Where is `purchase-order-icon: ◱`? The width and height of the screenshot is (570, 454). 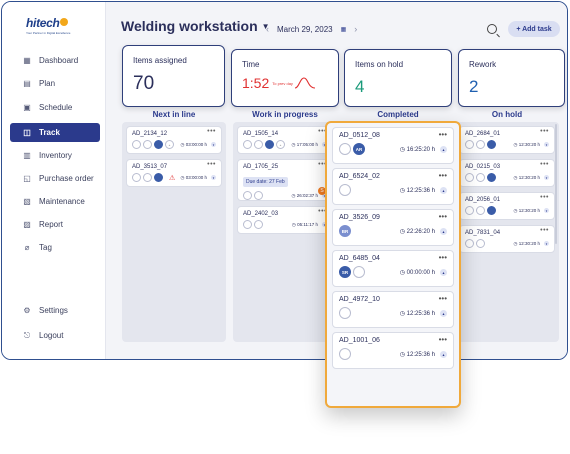 purchase-order-icon: ◱ is located at coordinates (27, 178).